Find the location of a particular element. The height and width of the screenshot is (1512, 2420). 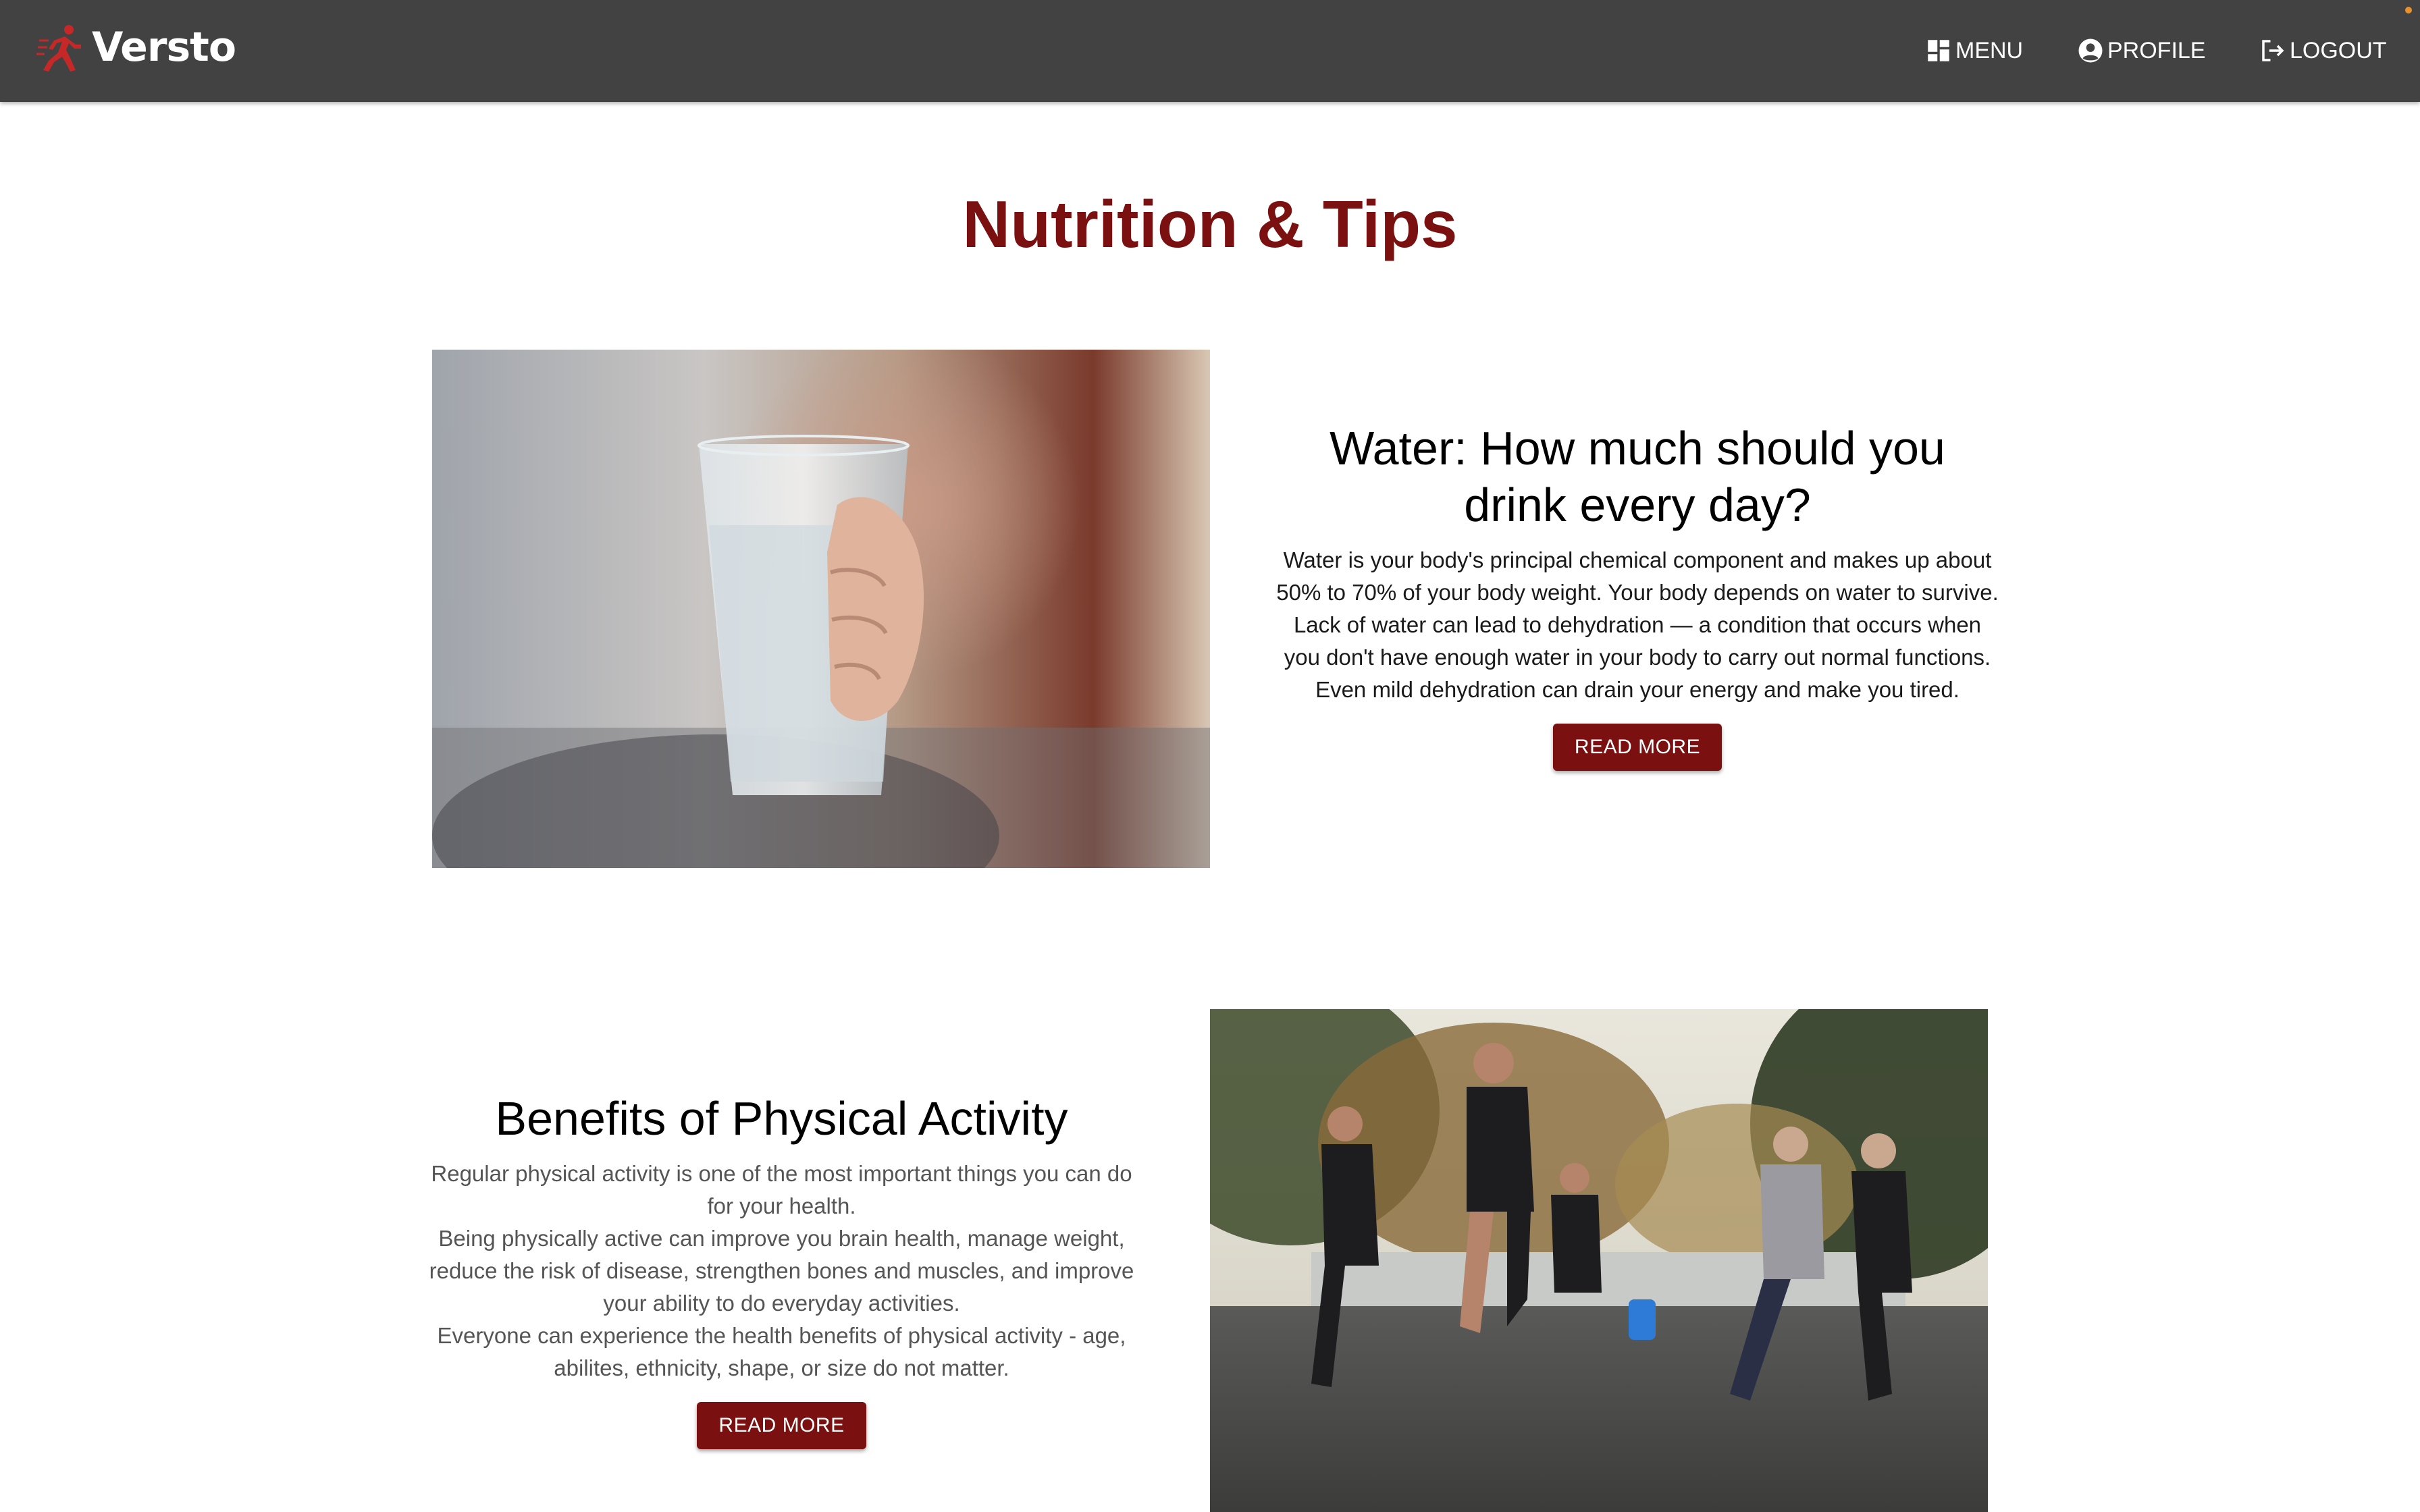

nav-profile-button: PROFILE is located at coordinates (2140, 50).